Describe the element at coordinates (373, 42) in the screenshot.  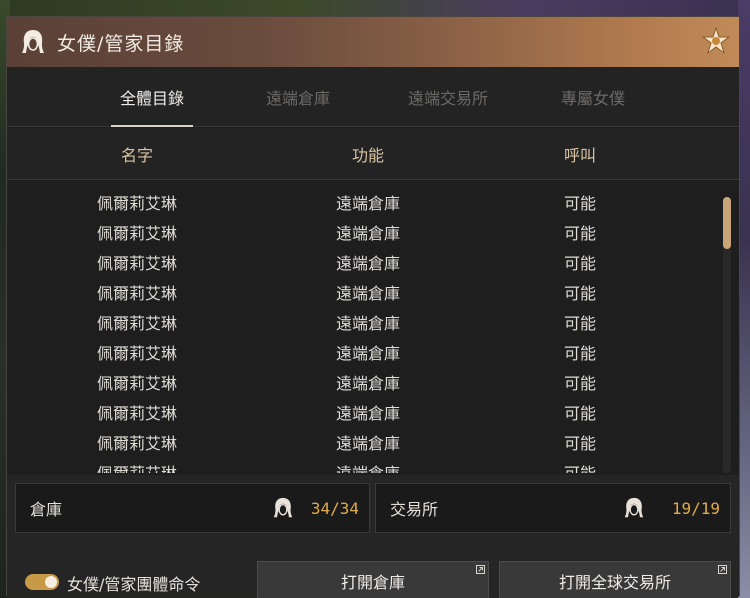
I see `title-bar: 女僕/管家目錄` at that location.